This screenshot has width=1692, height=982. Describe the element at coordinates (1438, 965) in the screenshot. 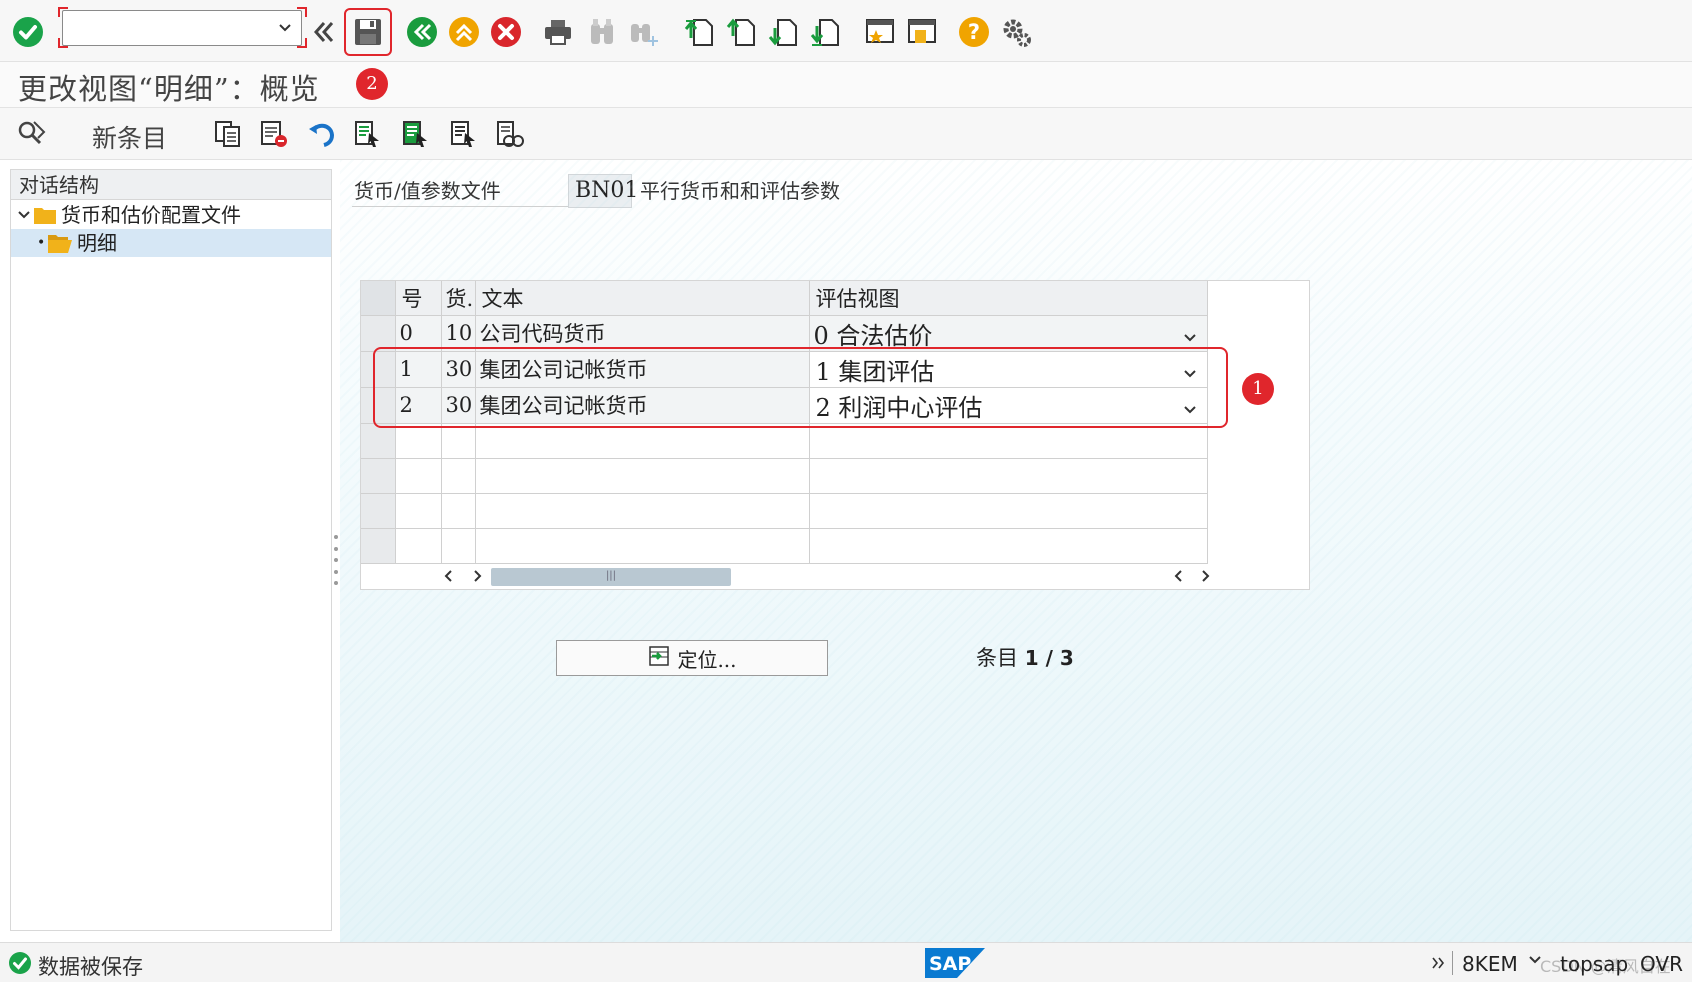

I see `expand-status-icon` at that location.